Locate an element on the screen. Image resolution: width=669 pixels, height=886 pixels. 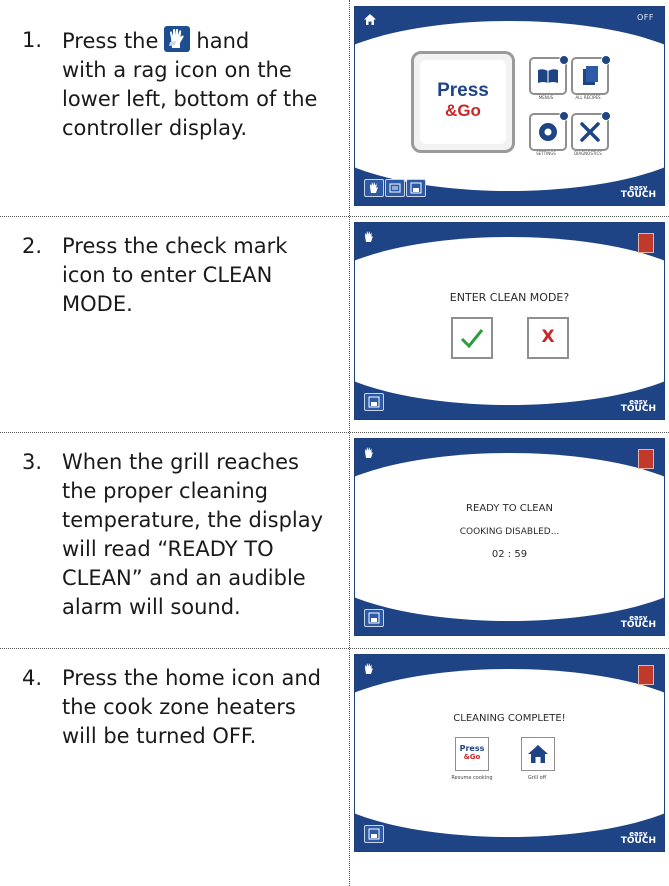
menus-button is located at coordinates (549, 75).